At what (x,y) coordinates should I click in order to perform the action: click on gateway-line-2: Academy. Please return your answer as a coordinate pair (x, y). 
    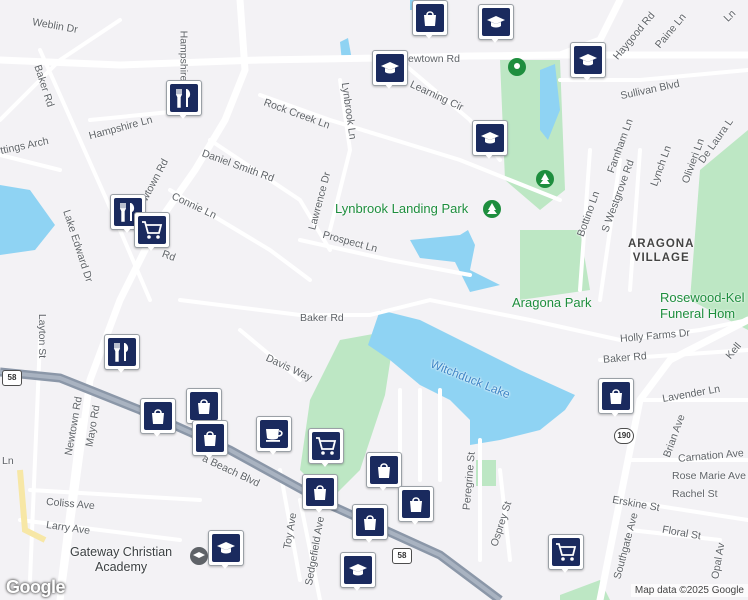
    Looking at the image, I should click on (121, 567).